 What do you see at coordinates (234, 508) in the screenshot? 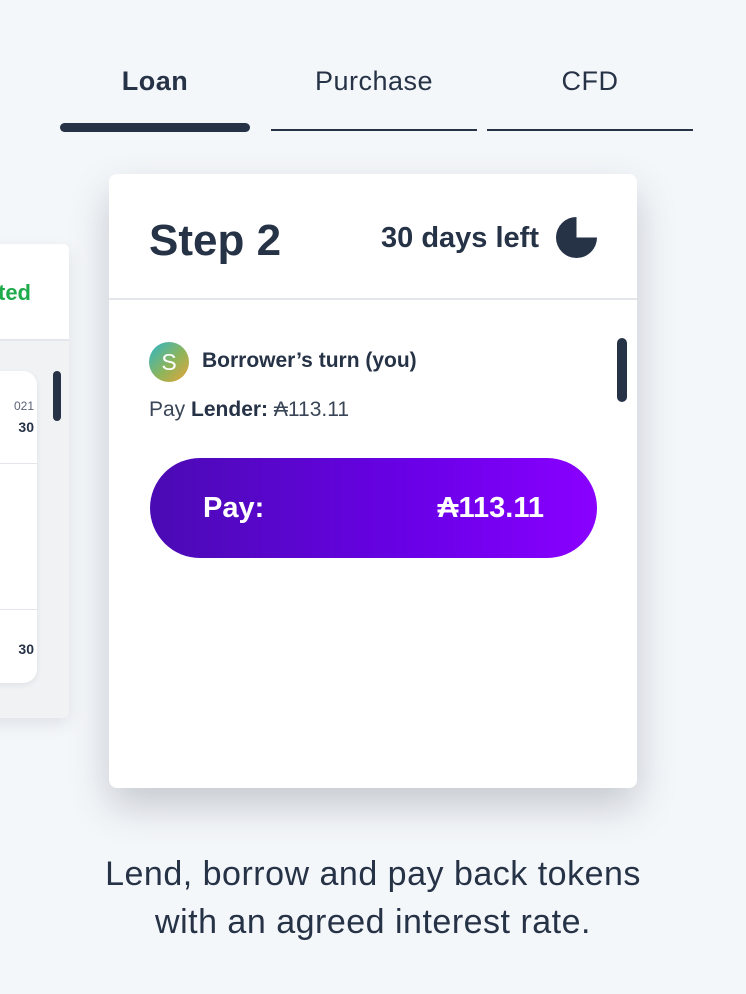
I see `pay-button-label: Pay:` at bounding box center [234, 508].